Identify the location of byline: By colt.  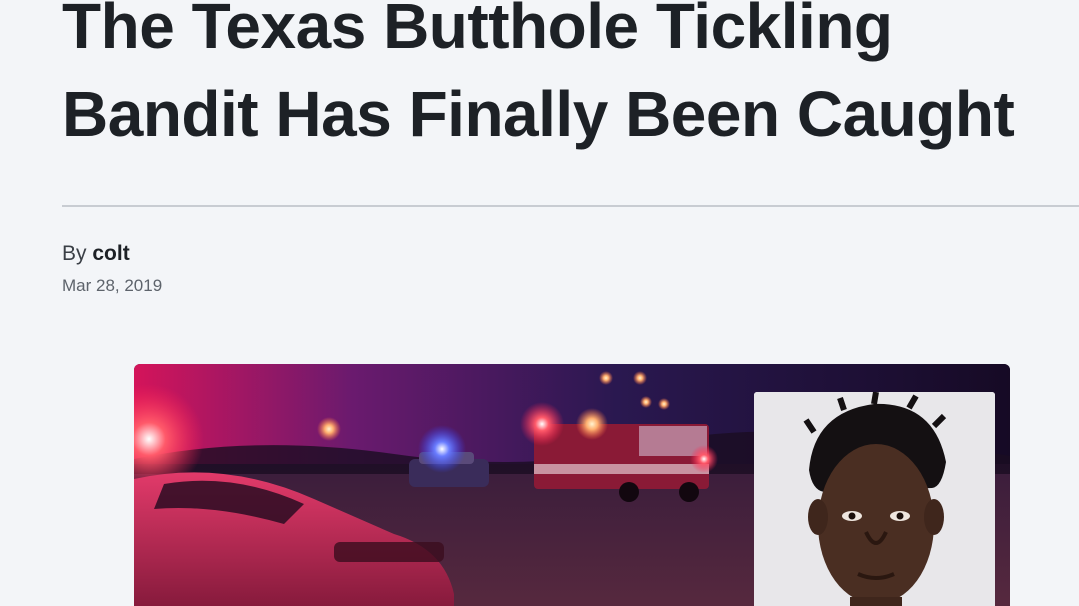
(96, 254).